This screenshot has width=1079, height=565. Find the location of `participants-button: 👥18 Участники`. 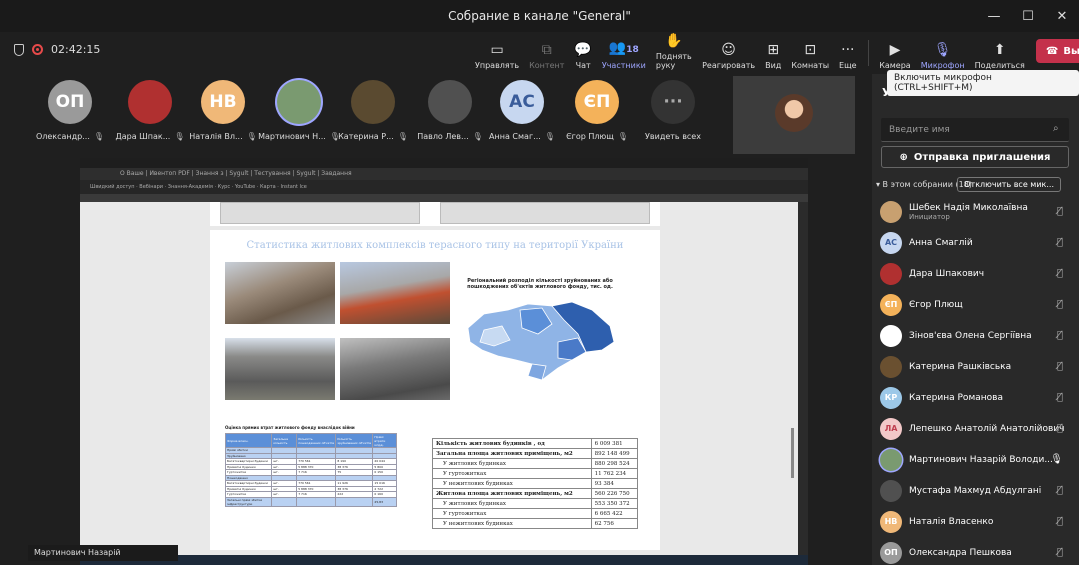

participants-button: 👥18 Участники is located at coordinates (624, 52).